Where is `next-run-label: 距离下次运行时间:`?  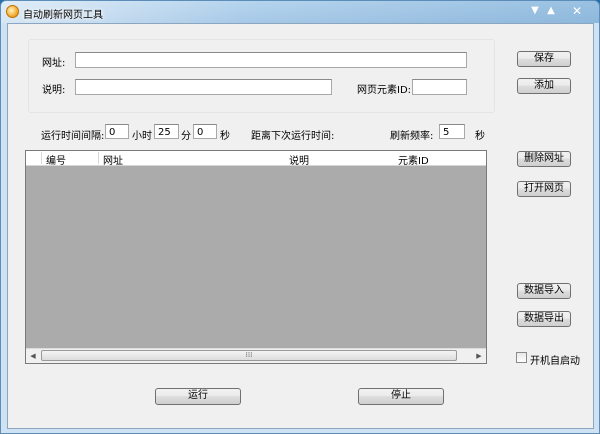
next-run-label: 距离下次运行时间: is located at coordinates (293, 136).